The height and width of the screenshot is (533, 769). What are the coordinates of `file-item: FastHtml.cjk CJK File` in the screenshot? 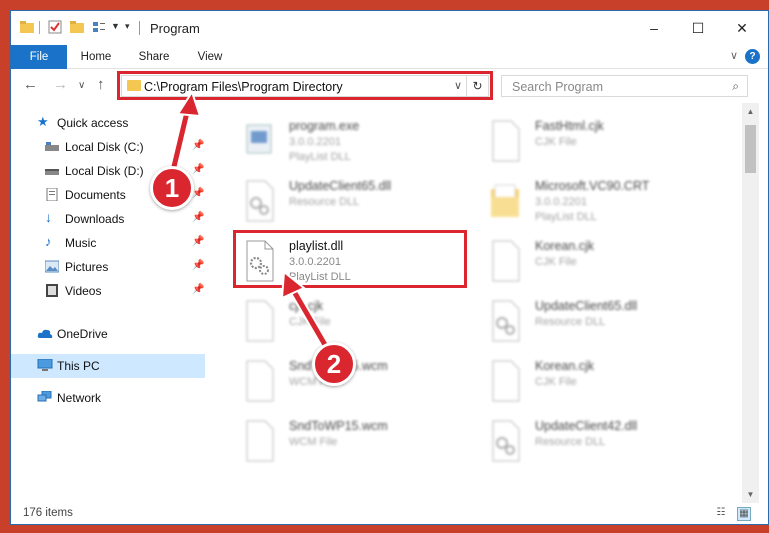 It's located at (602, 146).